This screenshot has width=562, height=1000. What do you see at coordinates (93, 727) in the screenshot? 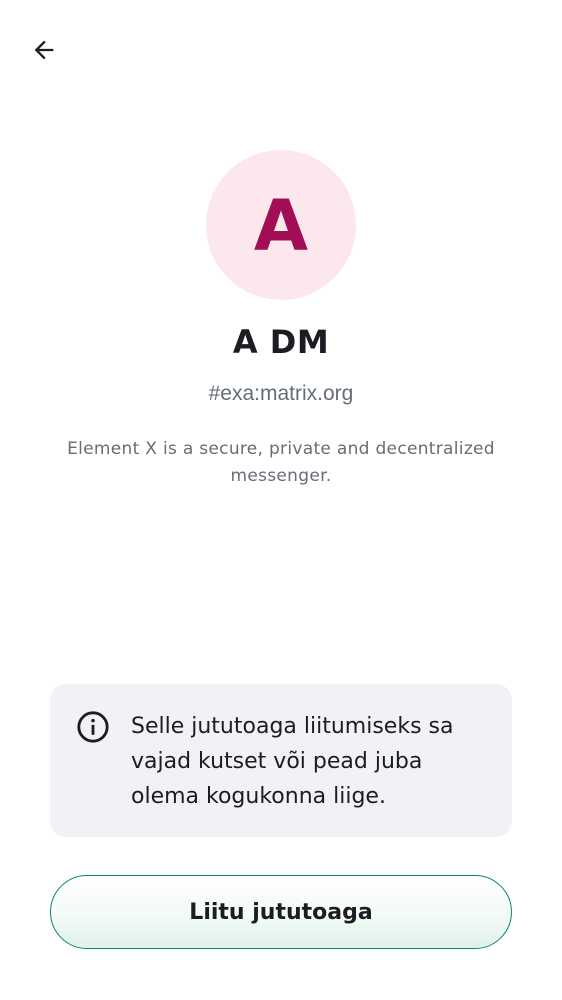
I see `info-icon` at bounding box center [93, 727].